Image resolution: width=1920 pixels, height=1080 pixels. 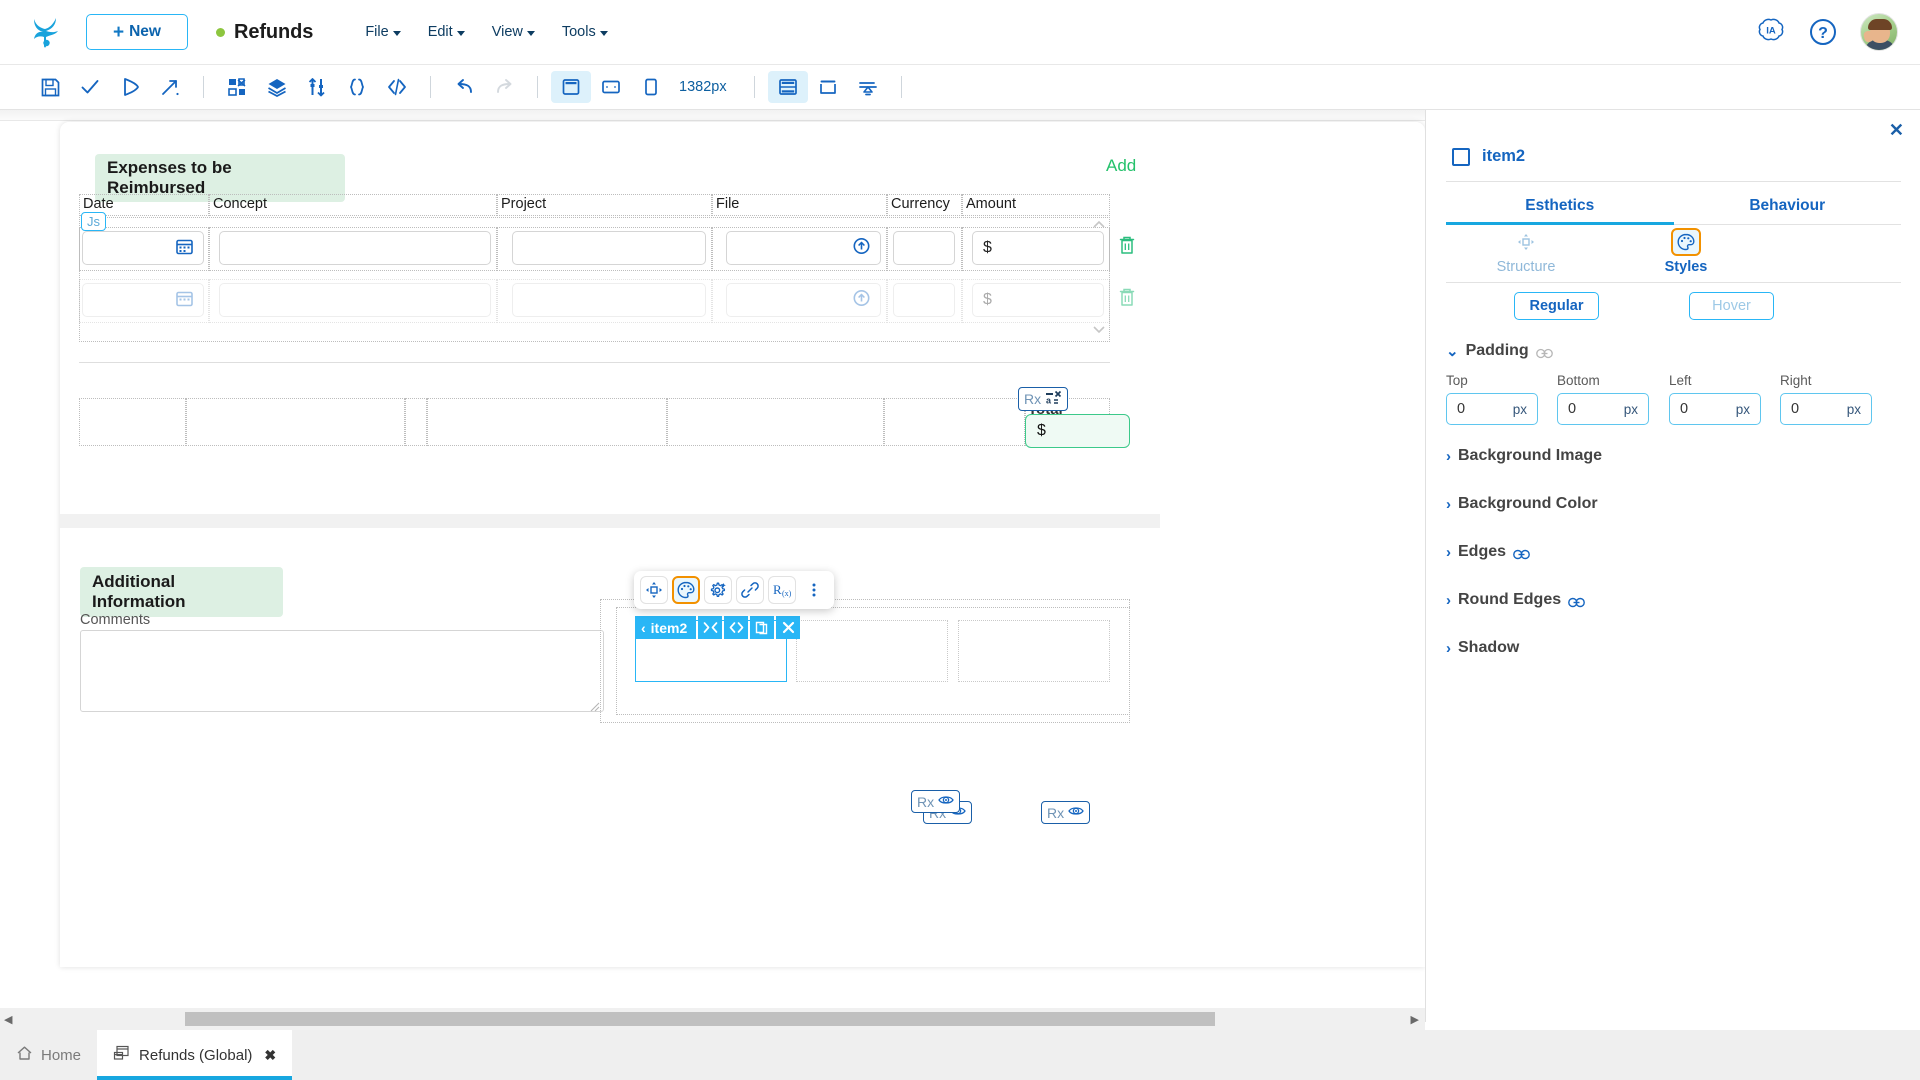 What do you see at coordinates (1516, 600) in the screenshot?
I see `accordion-round-edges: › Round Edges` at bounding box center [1516, 600].